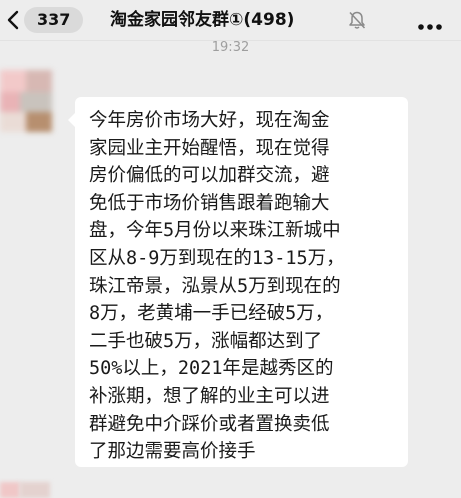  Describe the element at coordinates (209, 176) in the screenshot. I see `message-line: 房价偏低的可以加群交流，避` at that location.